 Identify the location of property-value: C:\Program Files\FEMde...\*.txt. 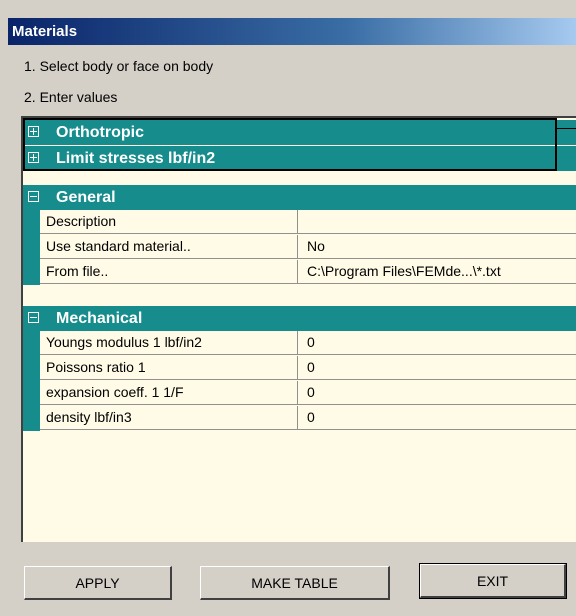
(404, 271).